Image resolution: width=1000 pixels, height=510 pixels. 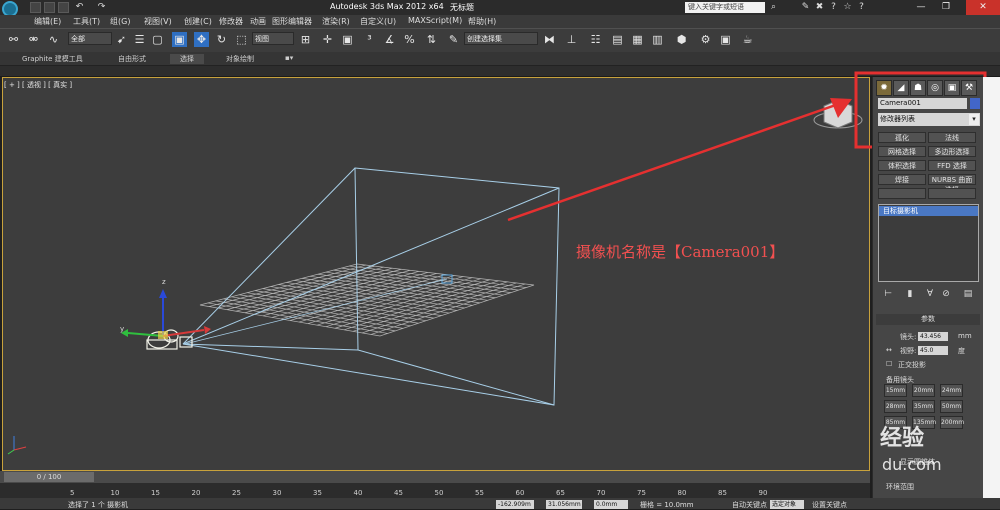 What do you see at coordinates (908, 351) in the screenshot?
I see `fov-label: 视野:` at bounding box center [908, 351].